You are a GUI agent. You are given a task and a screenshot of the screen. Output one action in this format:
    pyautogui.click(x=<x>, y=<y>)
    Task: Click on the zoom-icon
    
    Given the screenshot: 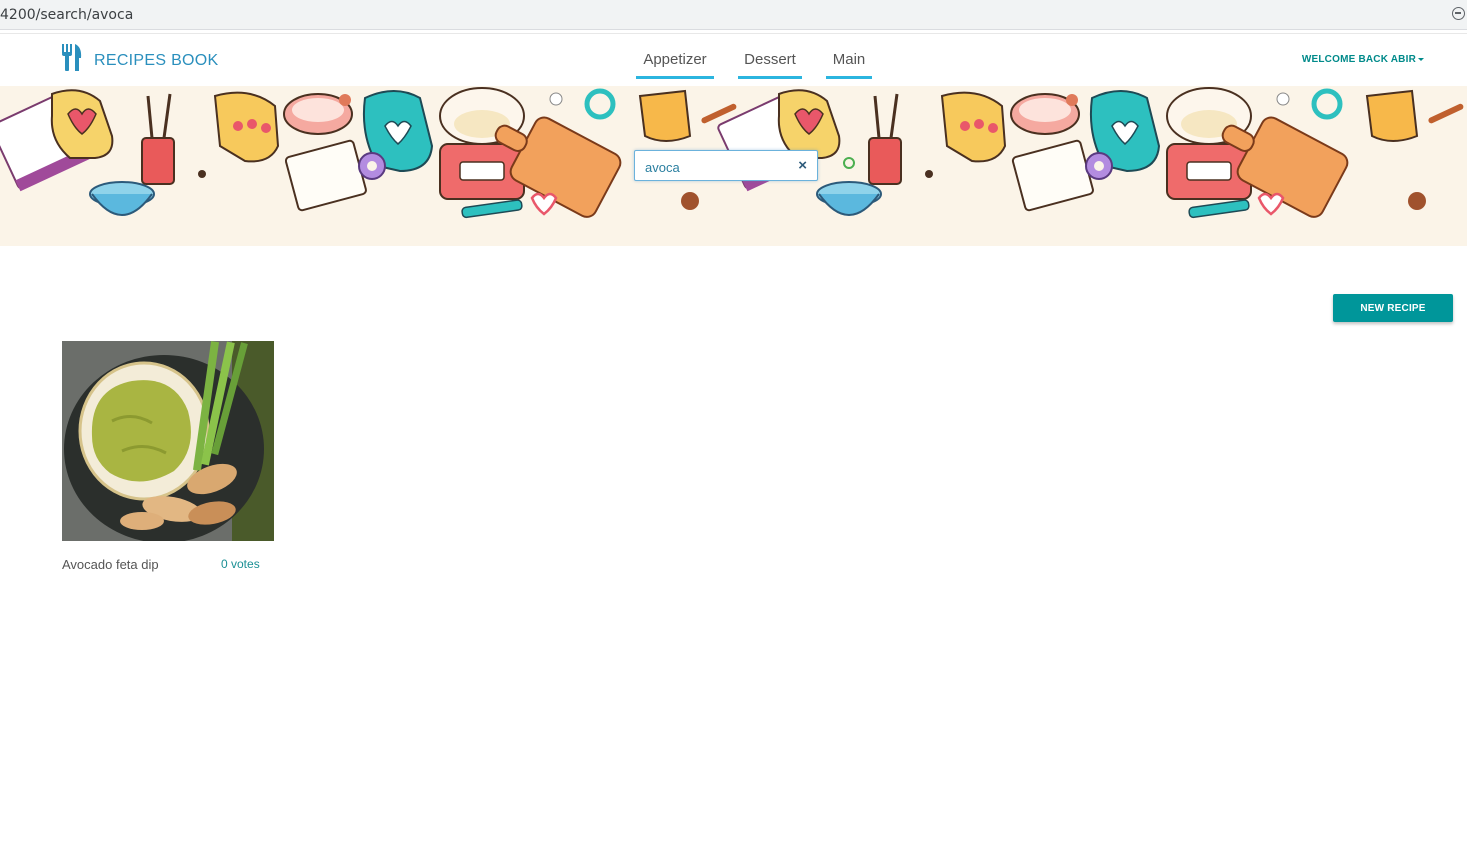 What is the action you would take?
    pyautogui.click(x=1458, y=13)
    